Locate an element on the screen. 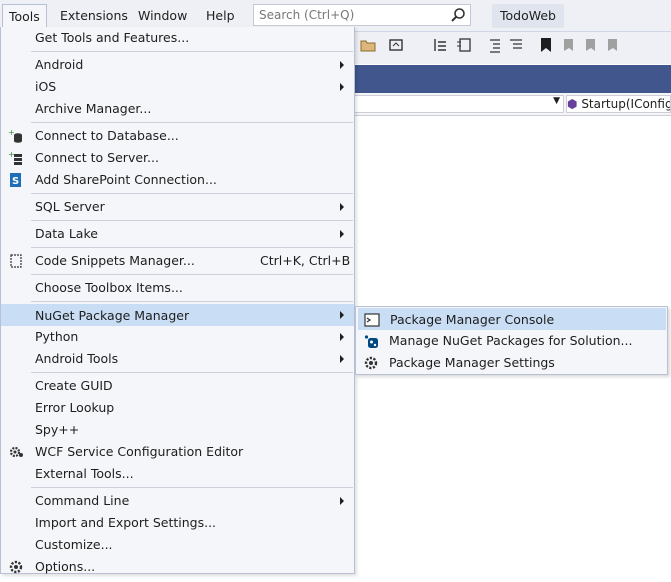 The image size is (671, 582). menu-extensions: Extensions is located at coordinates (94, 16).